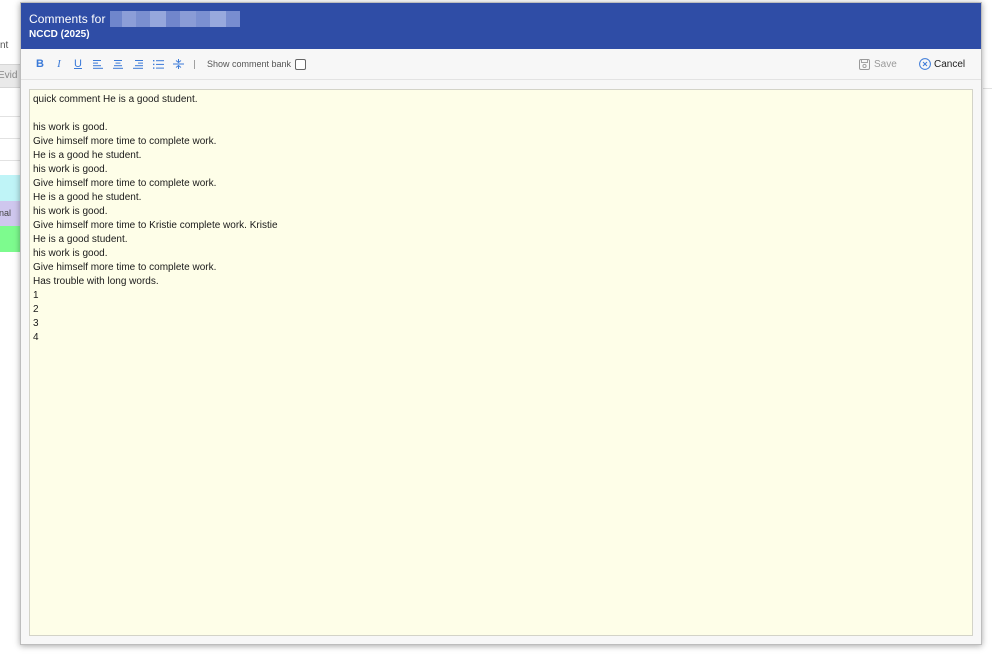  I want to click on save-label: Save, so click(885, 64).